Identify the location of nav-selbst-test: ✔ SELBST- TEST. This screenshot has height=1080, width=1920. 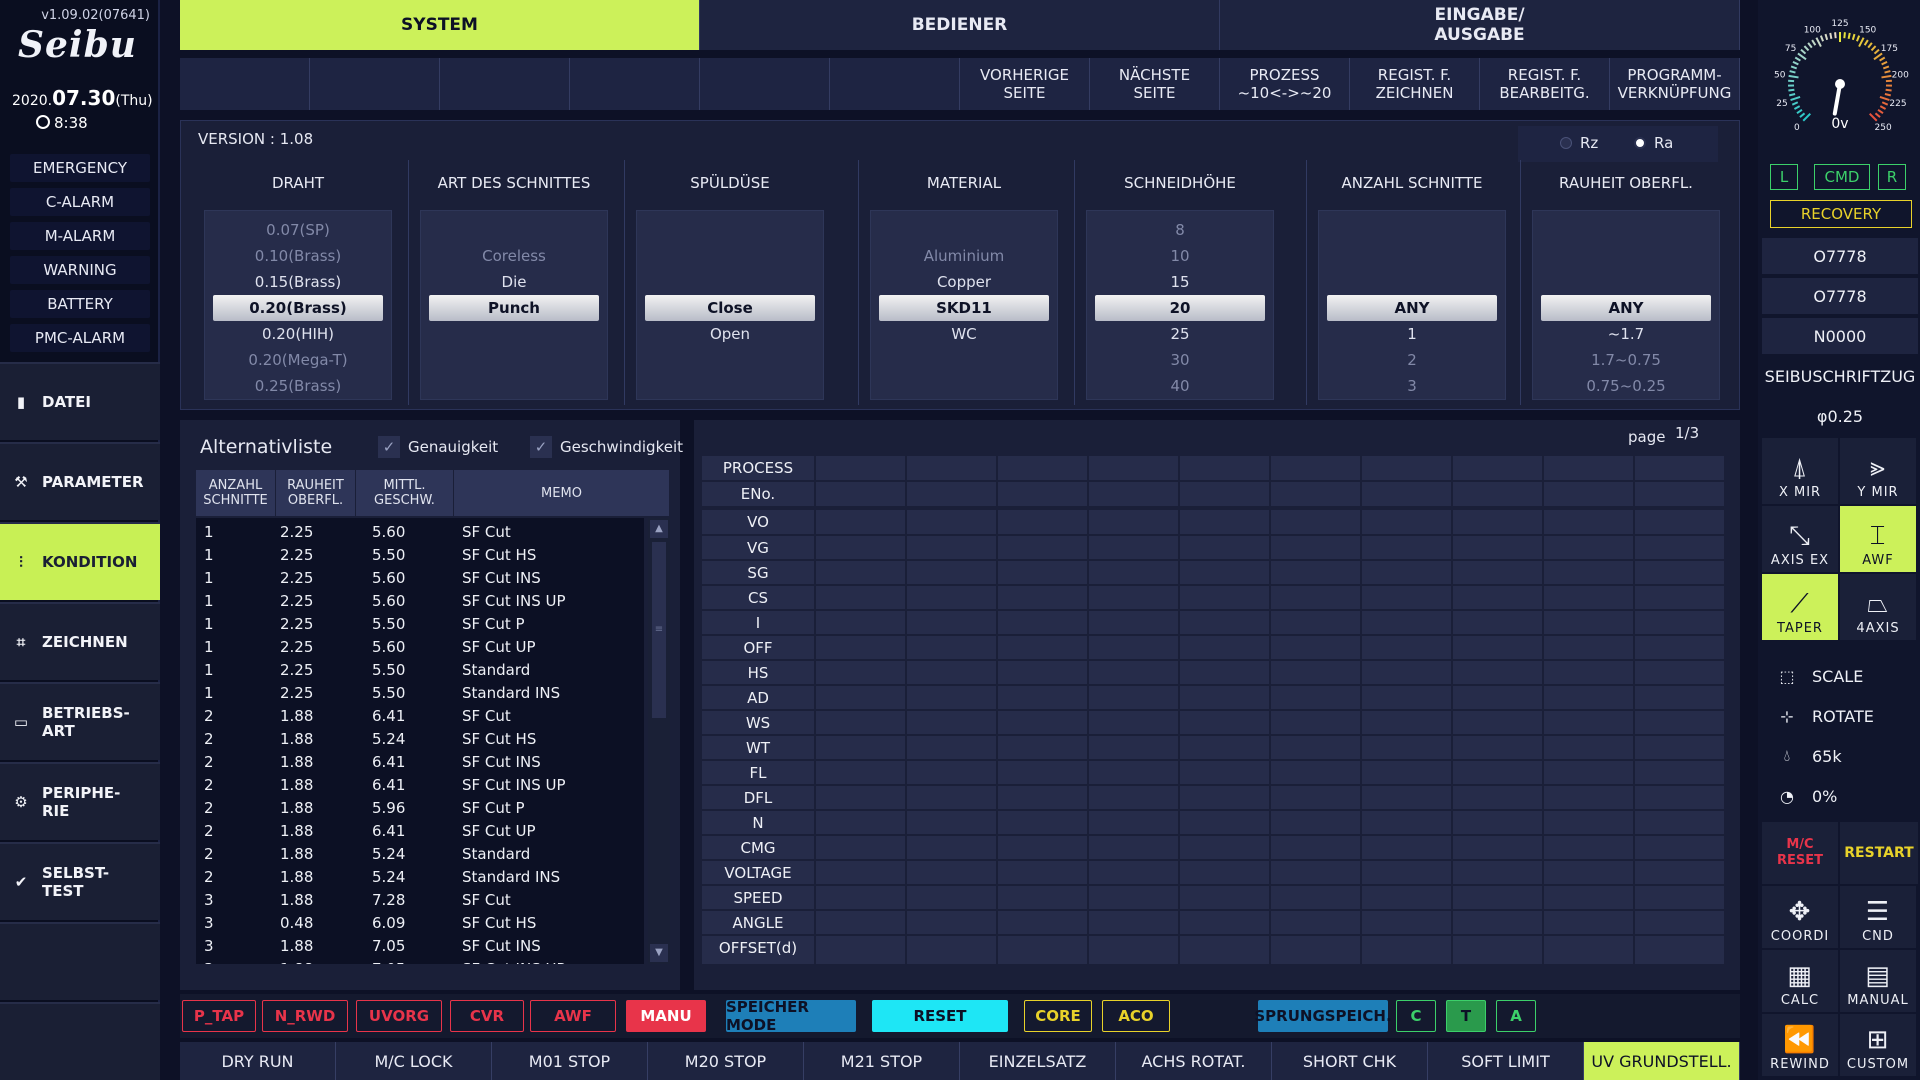
(80, 881).